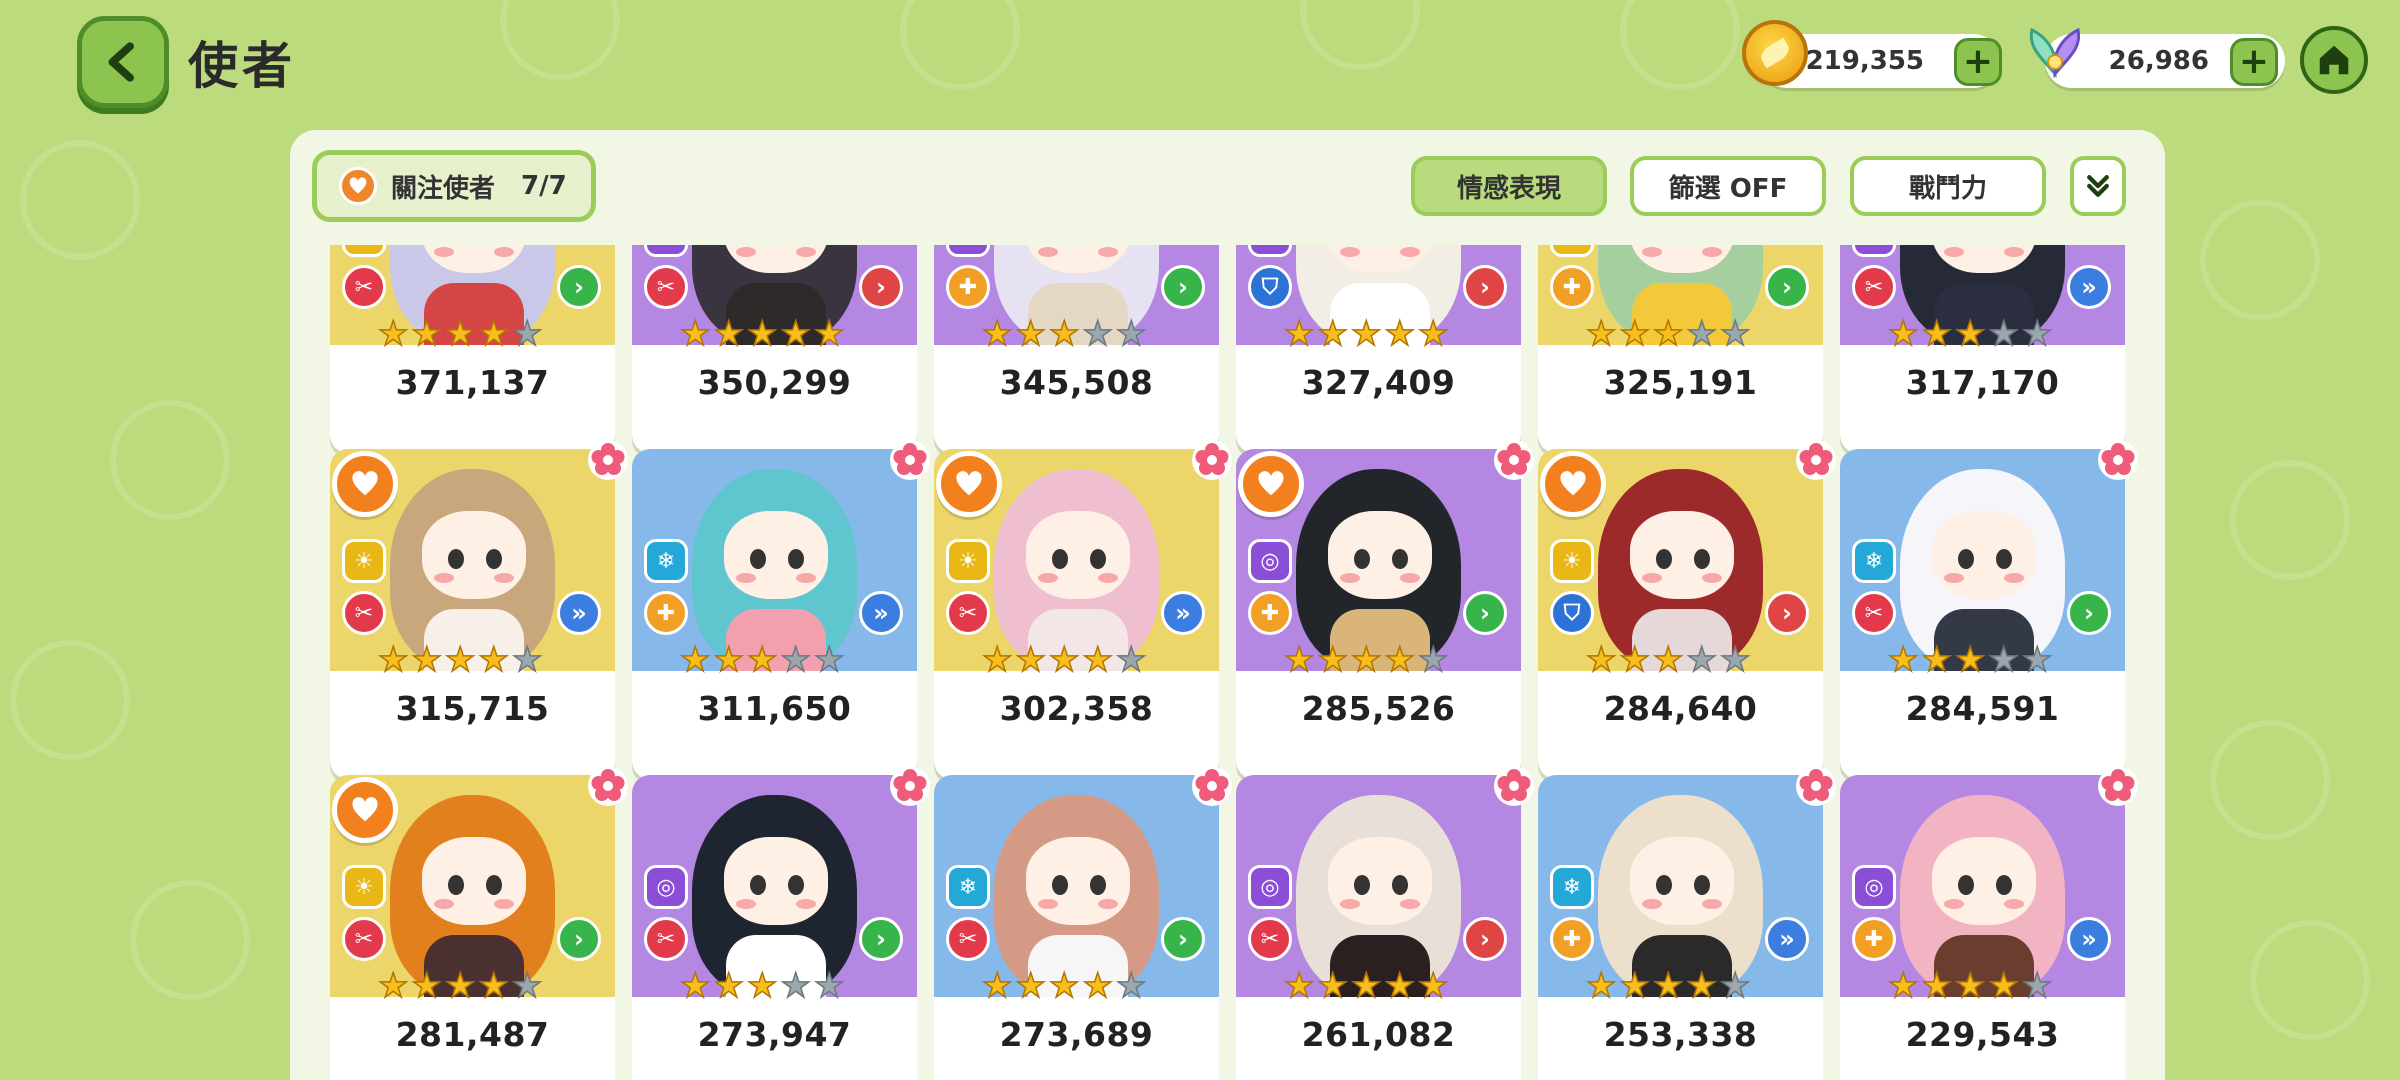 The image size is (2400, 1080). I want to click on ice-element-icon: ❄, so click(1572, 887).